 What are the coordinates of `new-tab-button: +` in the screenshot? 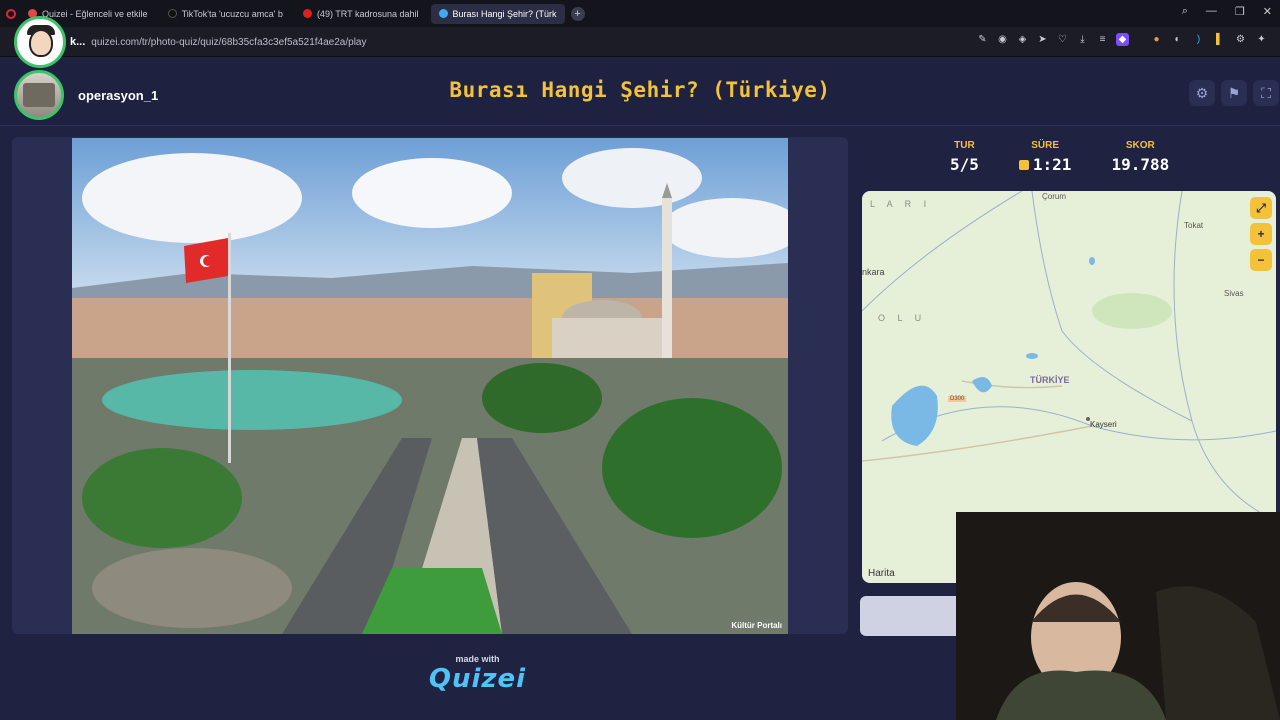 It's located at (577, 13).